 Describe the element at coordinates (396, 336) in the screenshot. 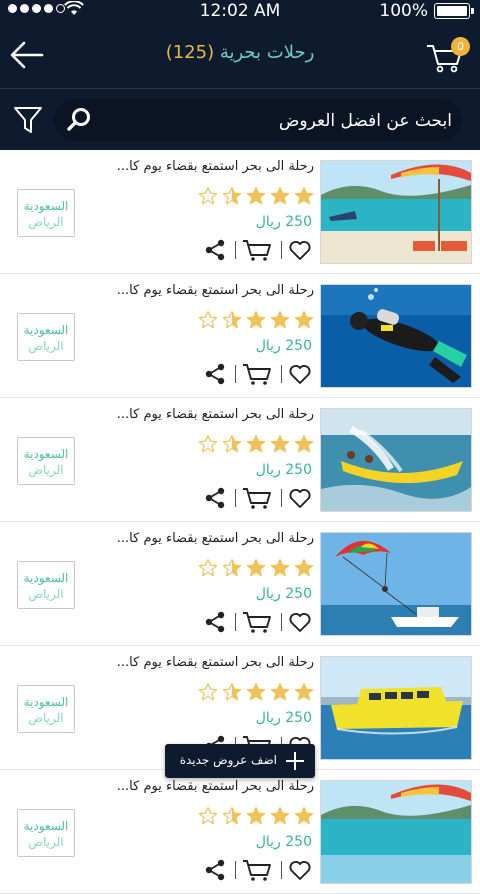

I see `offer-image-diver` at that location.